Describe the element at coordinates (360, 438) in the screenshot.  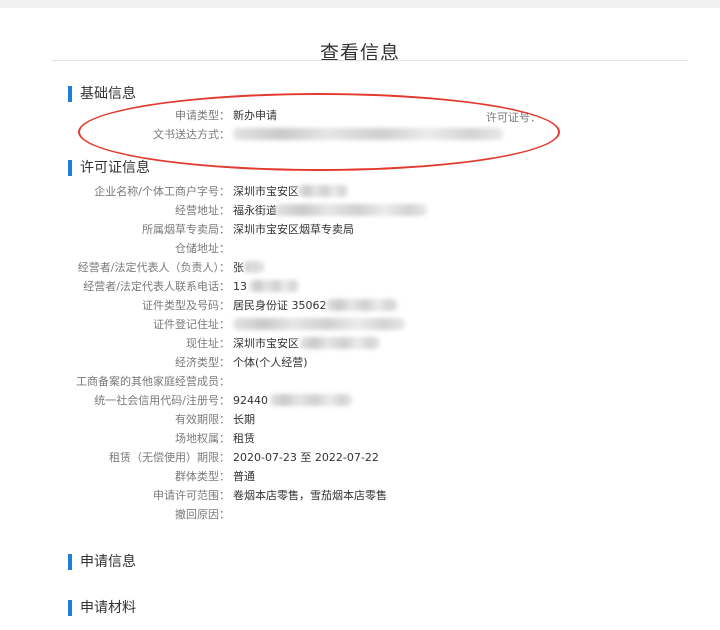
I see `license-row: 场地权属： 租赁` at that location.